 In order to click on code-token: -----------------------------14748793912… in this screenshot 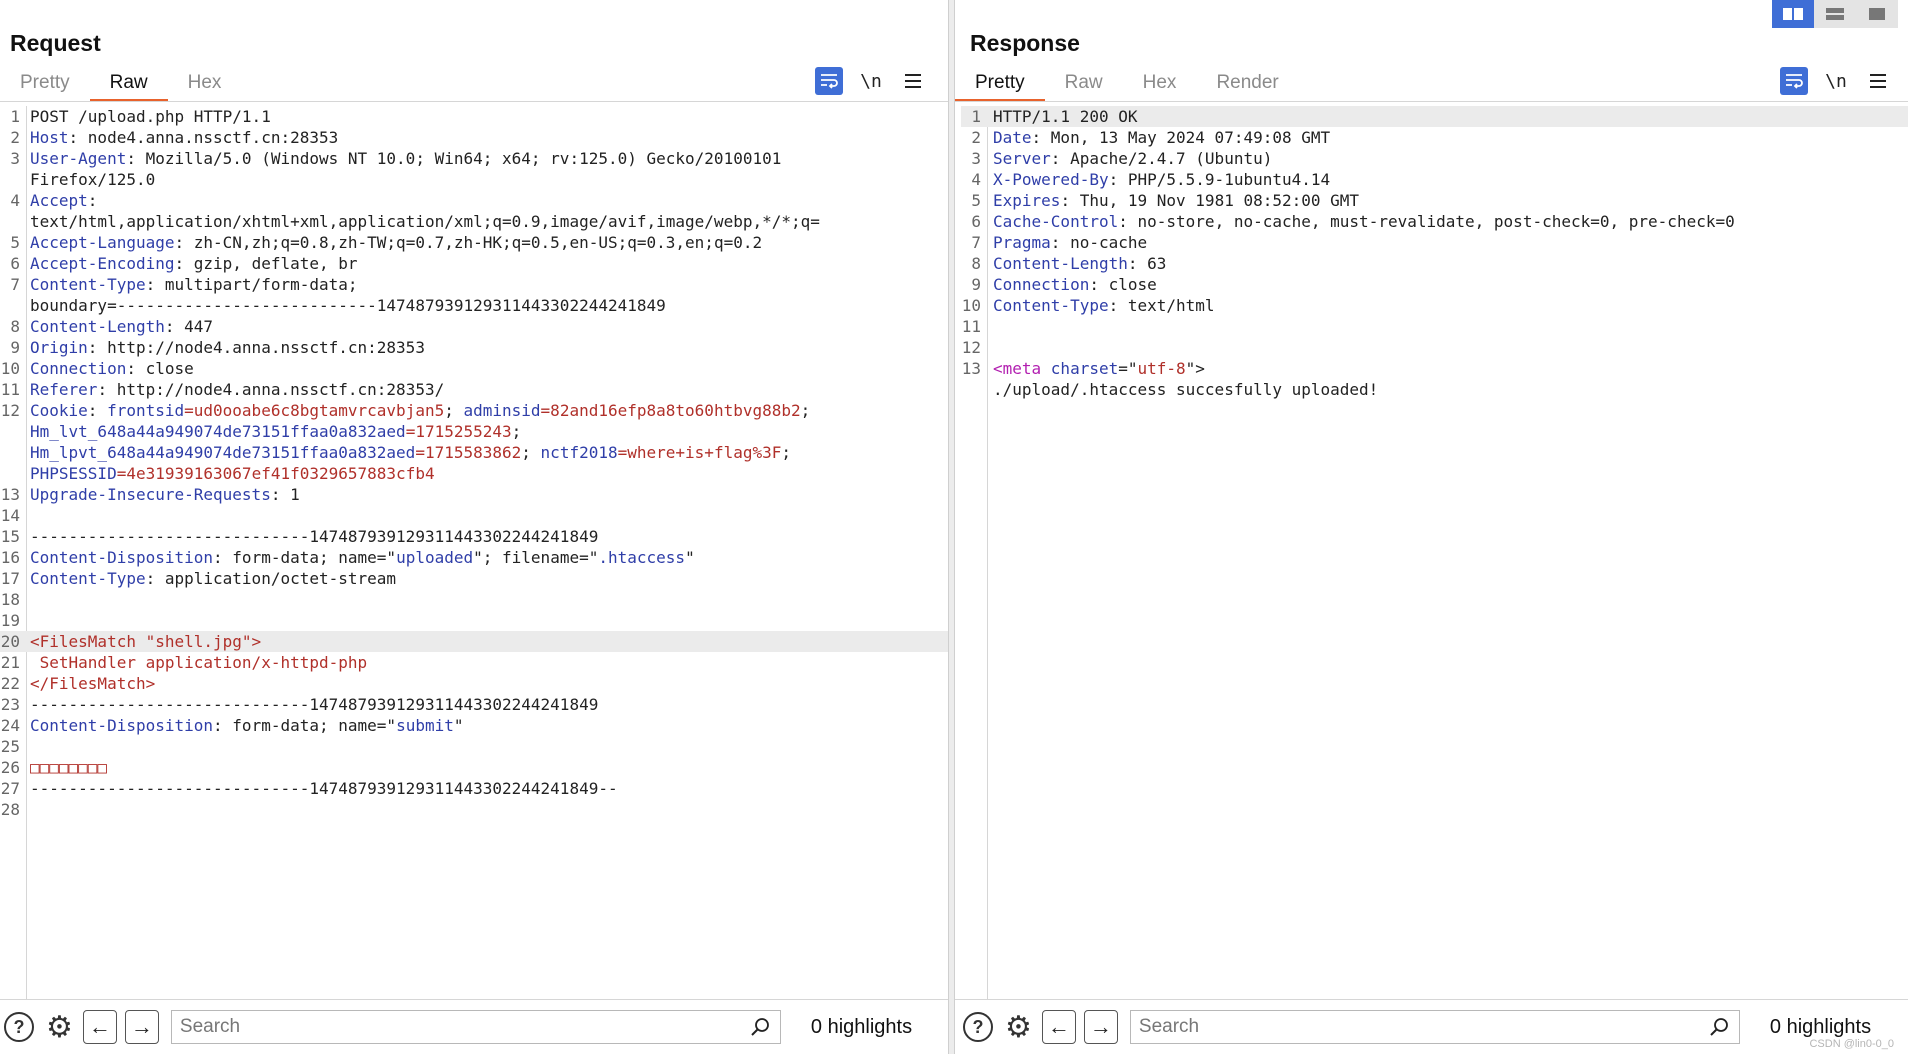, I will do `click(324, 788)`.